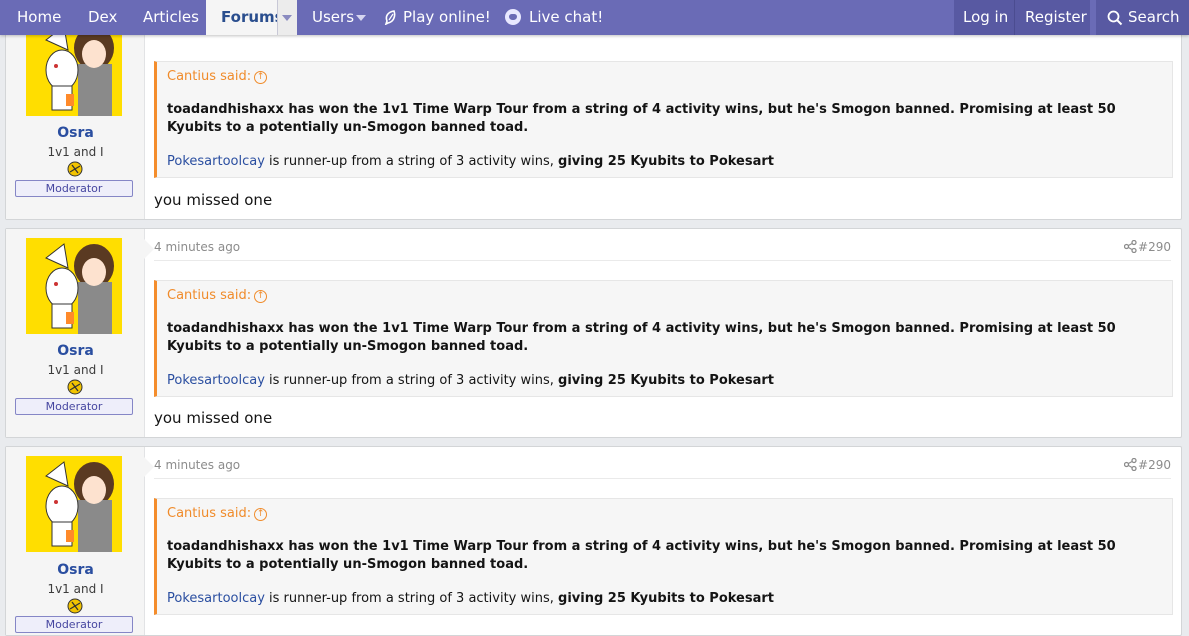 This screenshot has height=636, width=1189. Describe the element at coordinates (390, 17) in the screenshot. I see `leaf-icon` at that location.